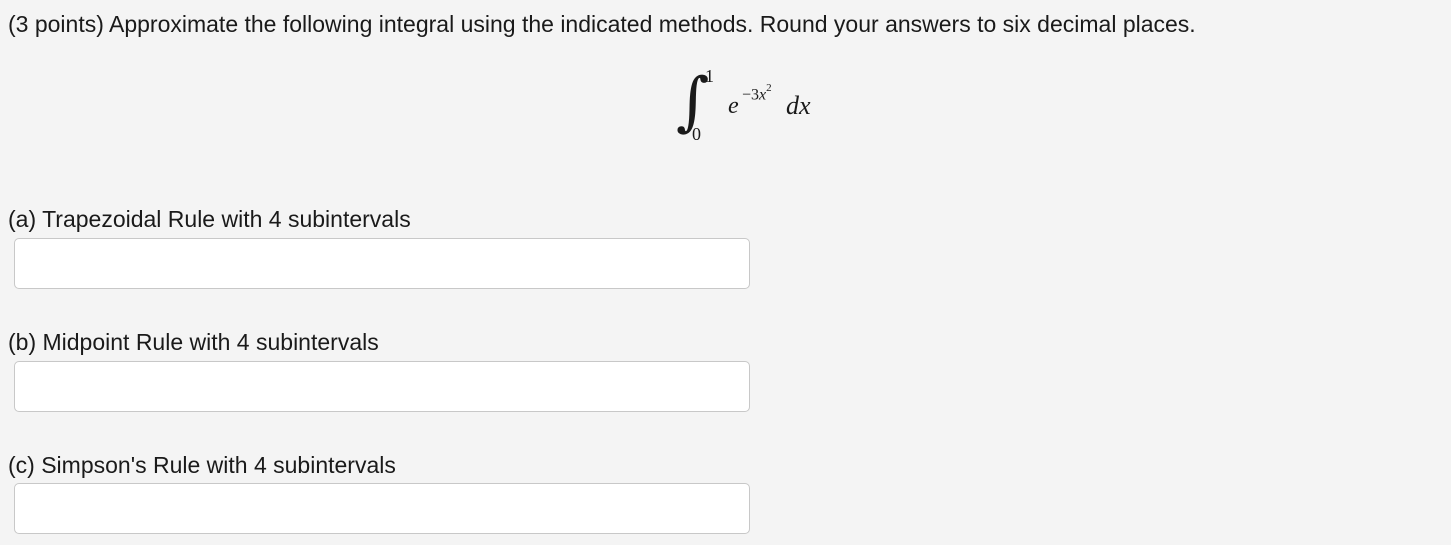  Describe the element at coordinates (382, 263) in the screenshot. I see `part-a-answer-input` at that location.